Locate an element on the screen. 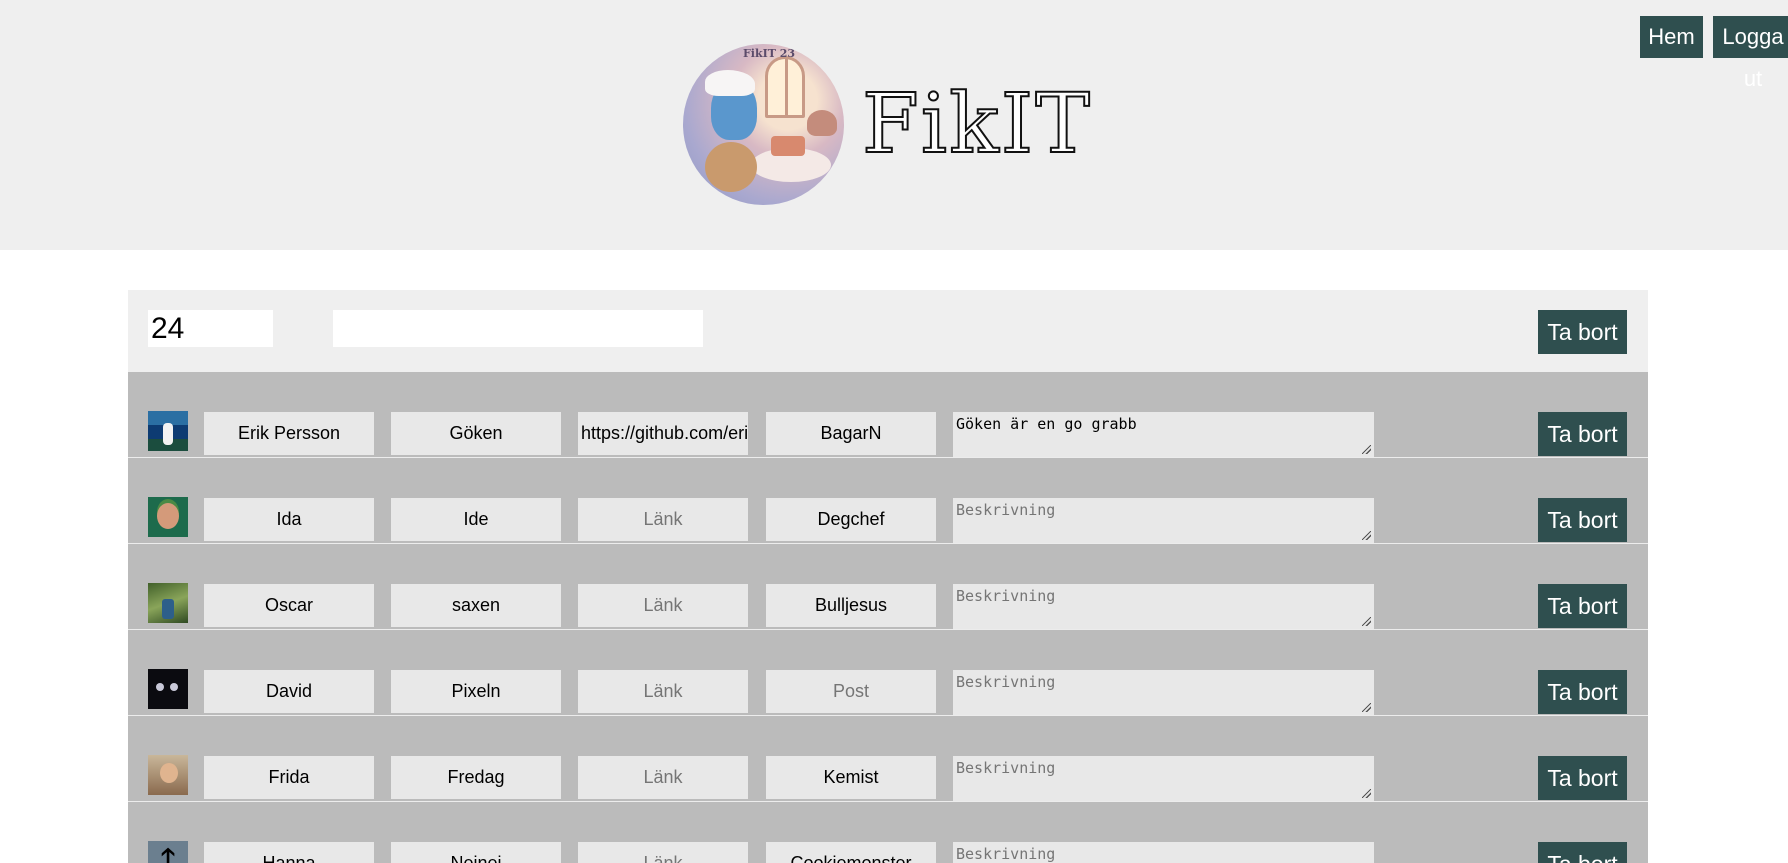  member-name-input: David is located at coordinates (289, 691).